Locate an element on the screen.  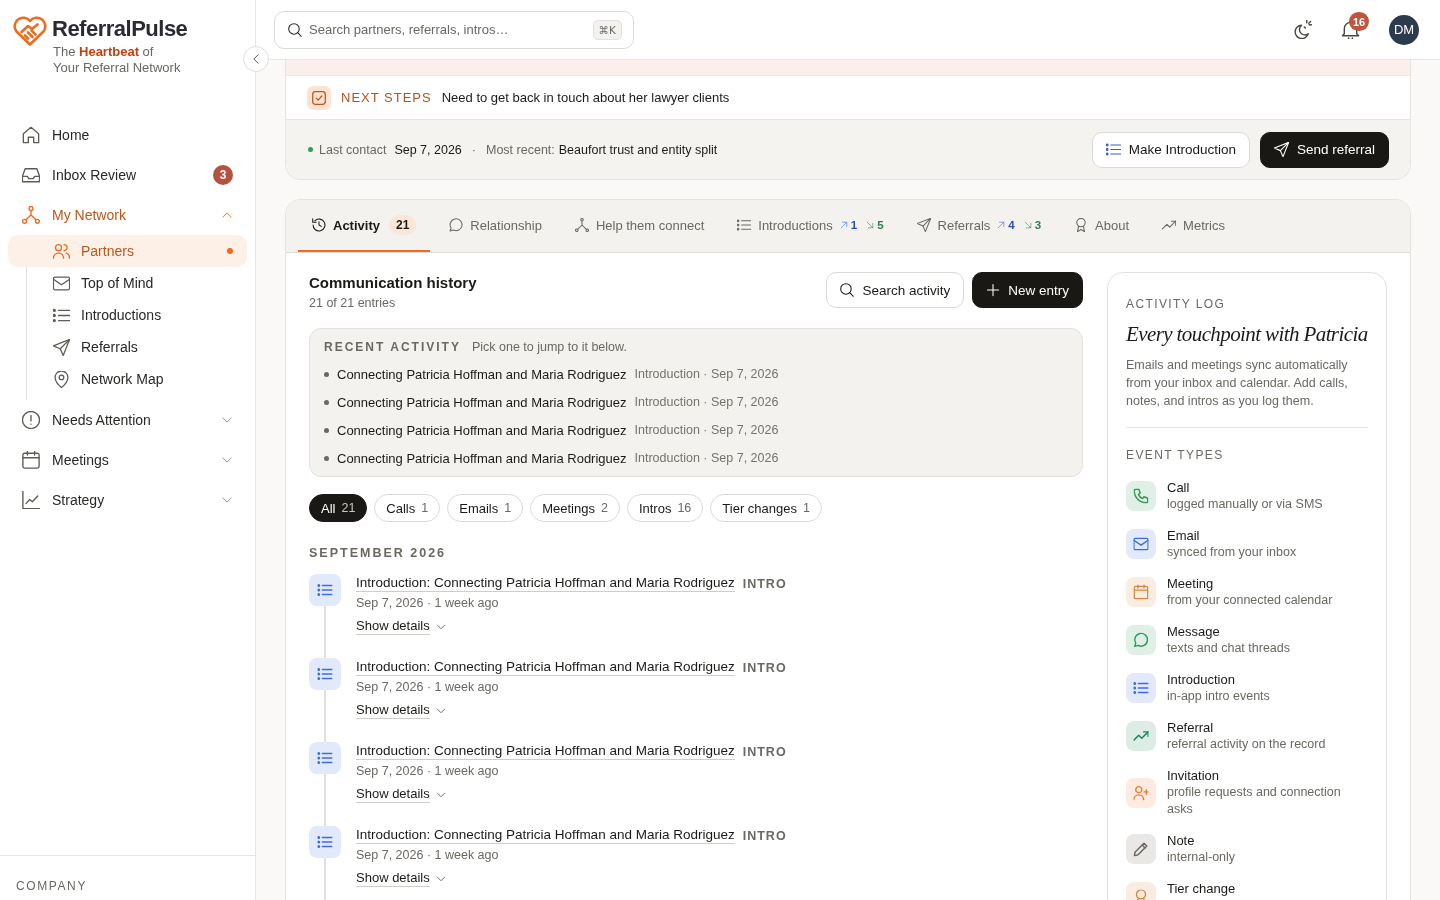
count-badge: 21 is located at coordinates (402, 225).